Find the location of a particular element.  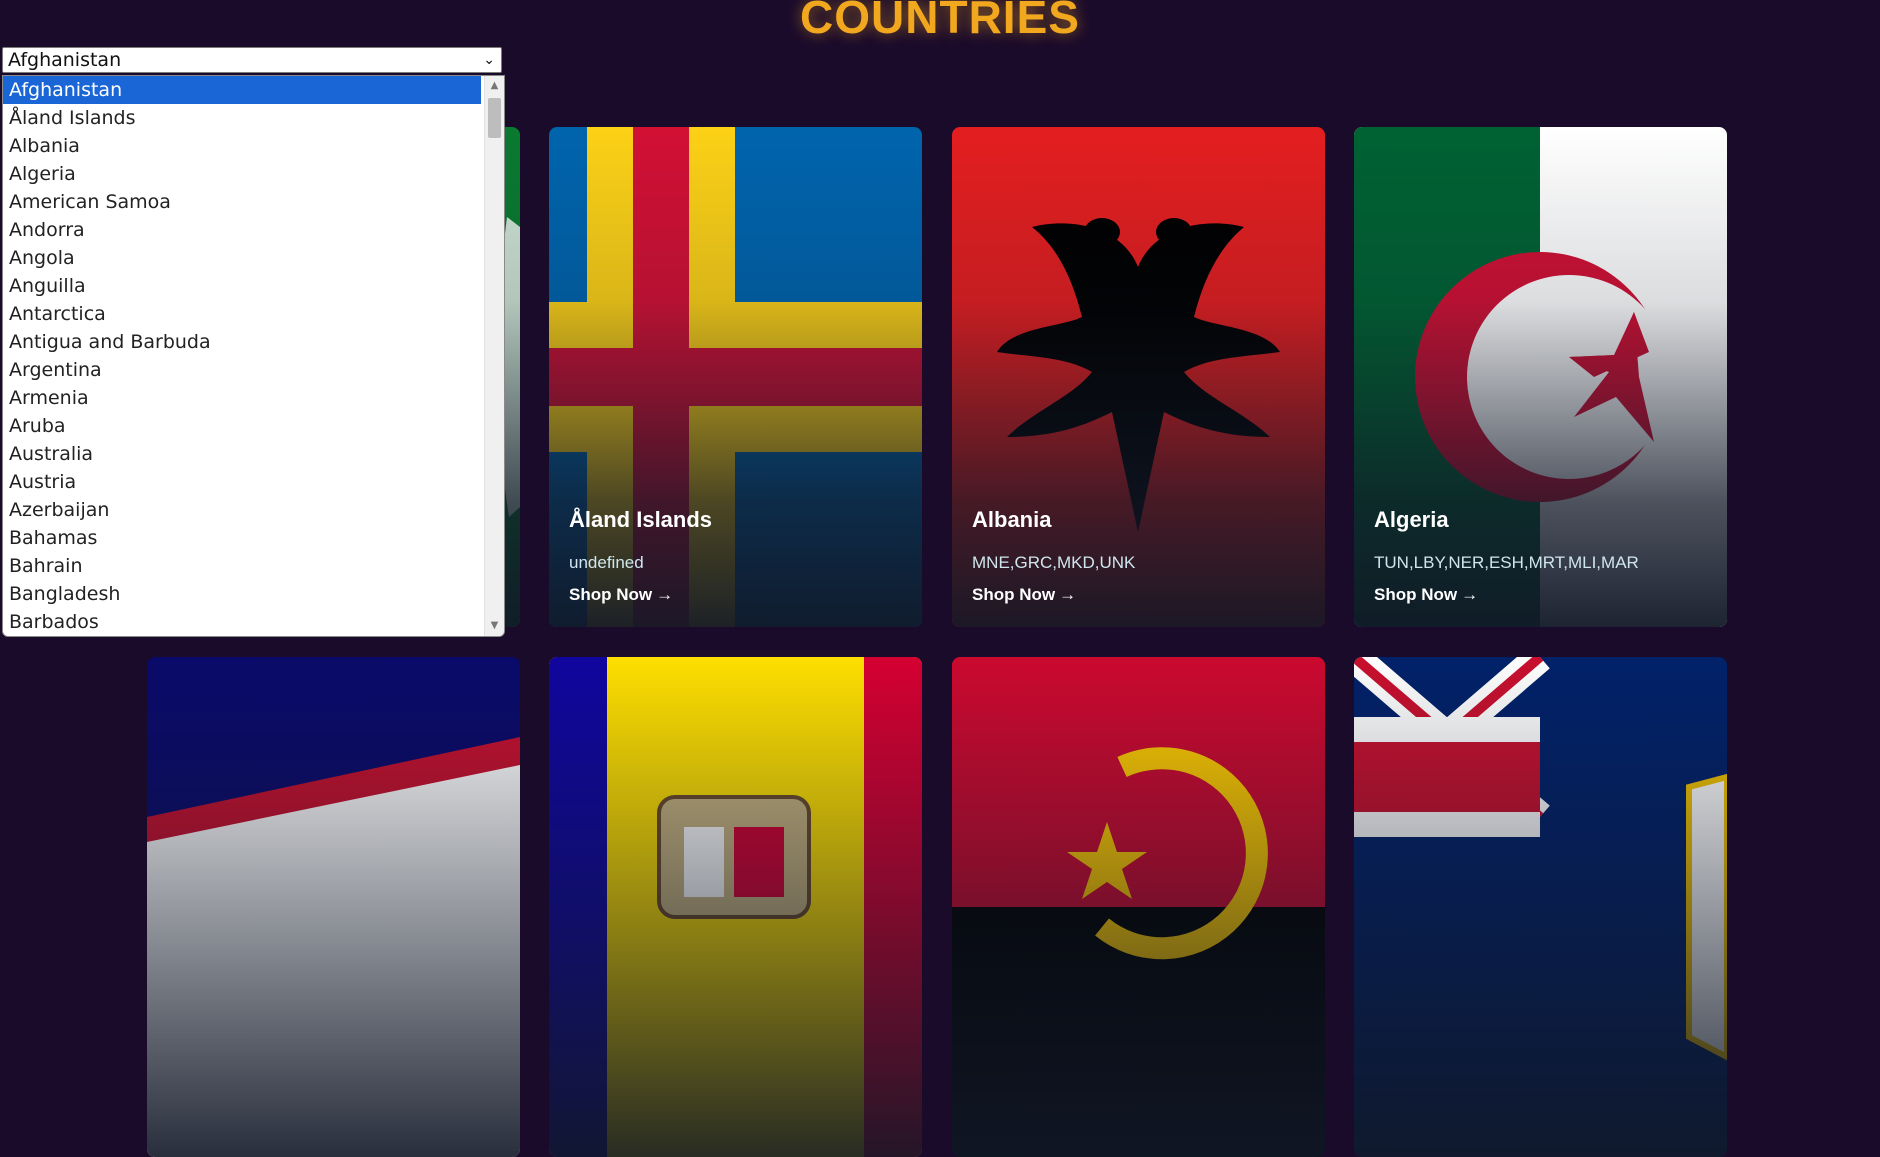

country-borders: MNE,GRC,MKD,UNK is located at coordinates (1054, 562).